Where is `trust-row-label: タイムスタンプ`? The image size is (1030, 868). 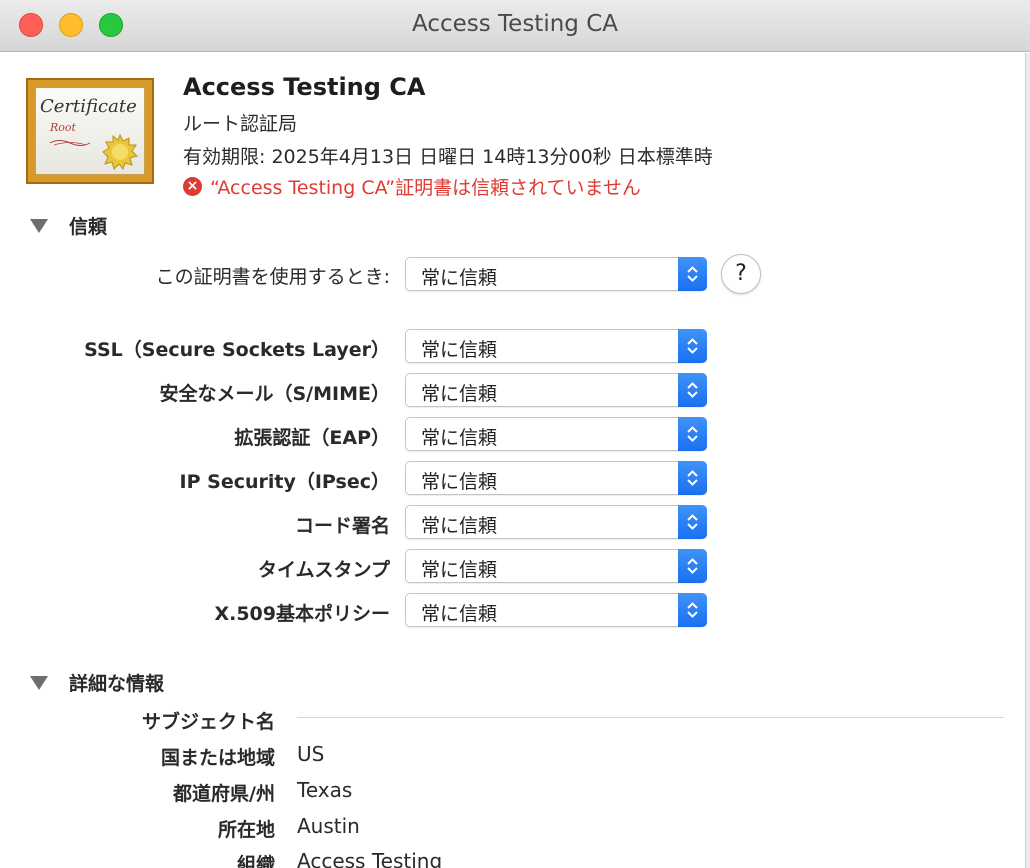 trust-row-label: タイムスタンプ is located at coordinates (323, 570).